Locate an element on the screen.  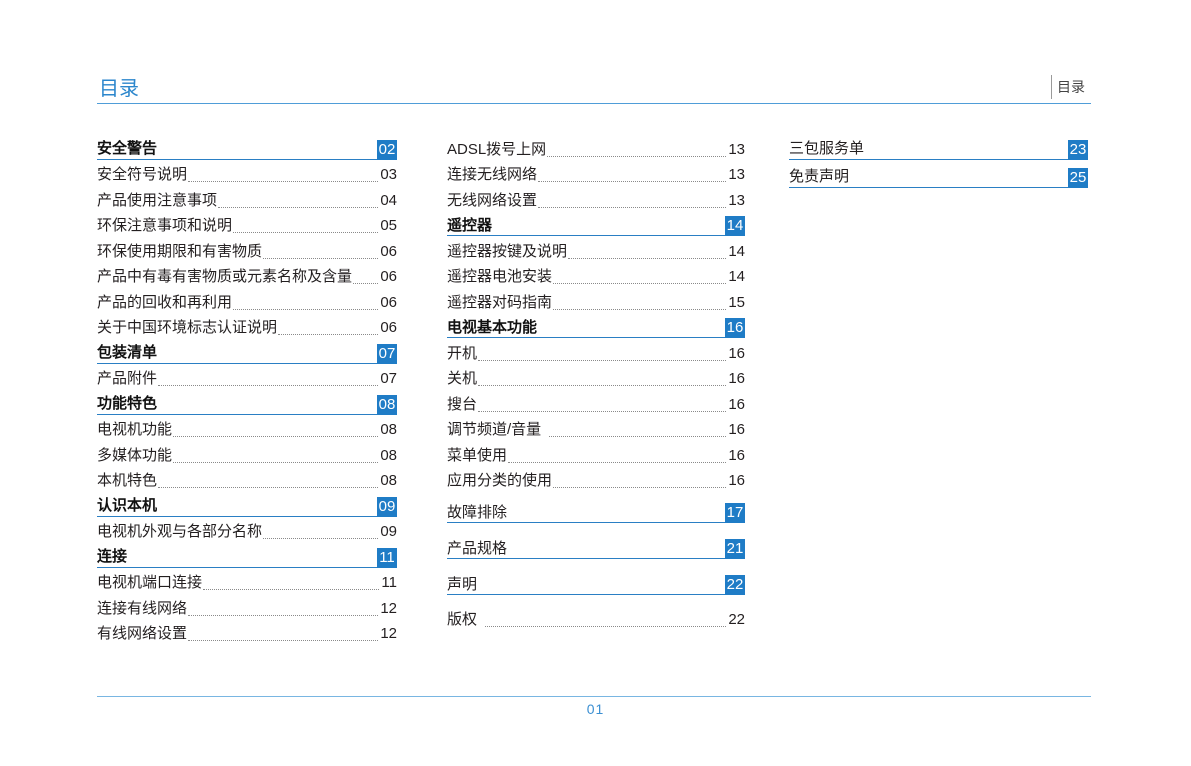
toc-entry-title: 环保使用期限和有害物质 is located at coordinates (180, 251).